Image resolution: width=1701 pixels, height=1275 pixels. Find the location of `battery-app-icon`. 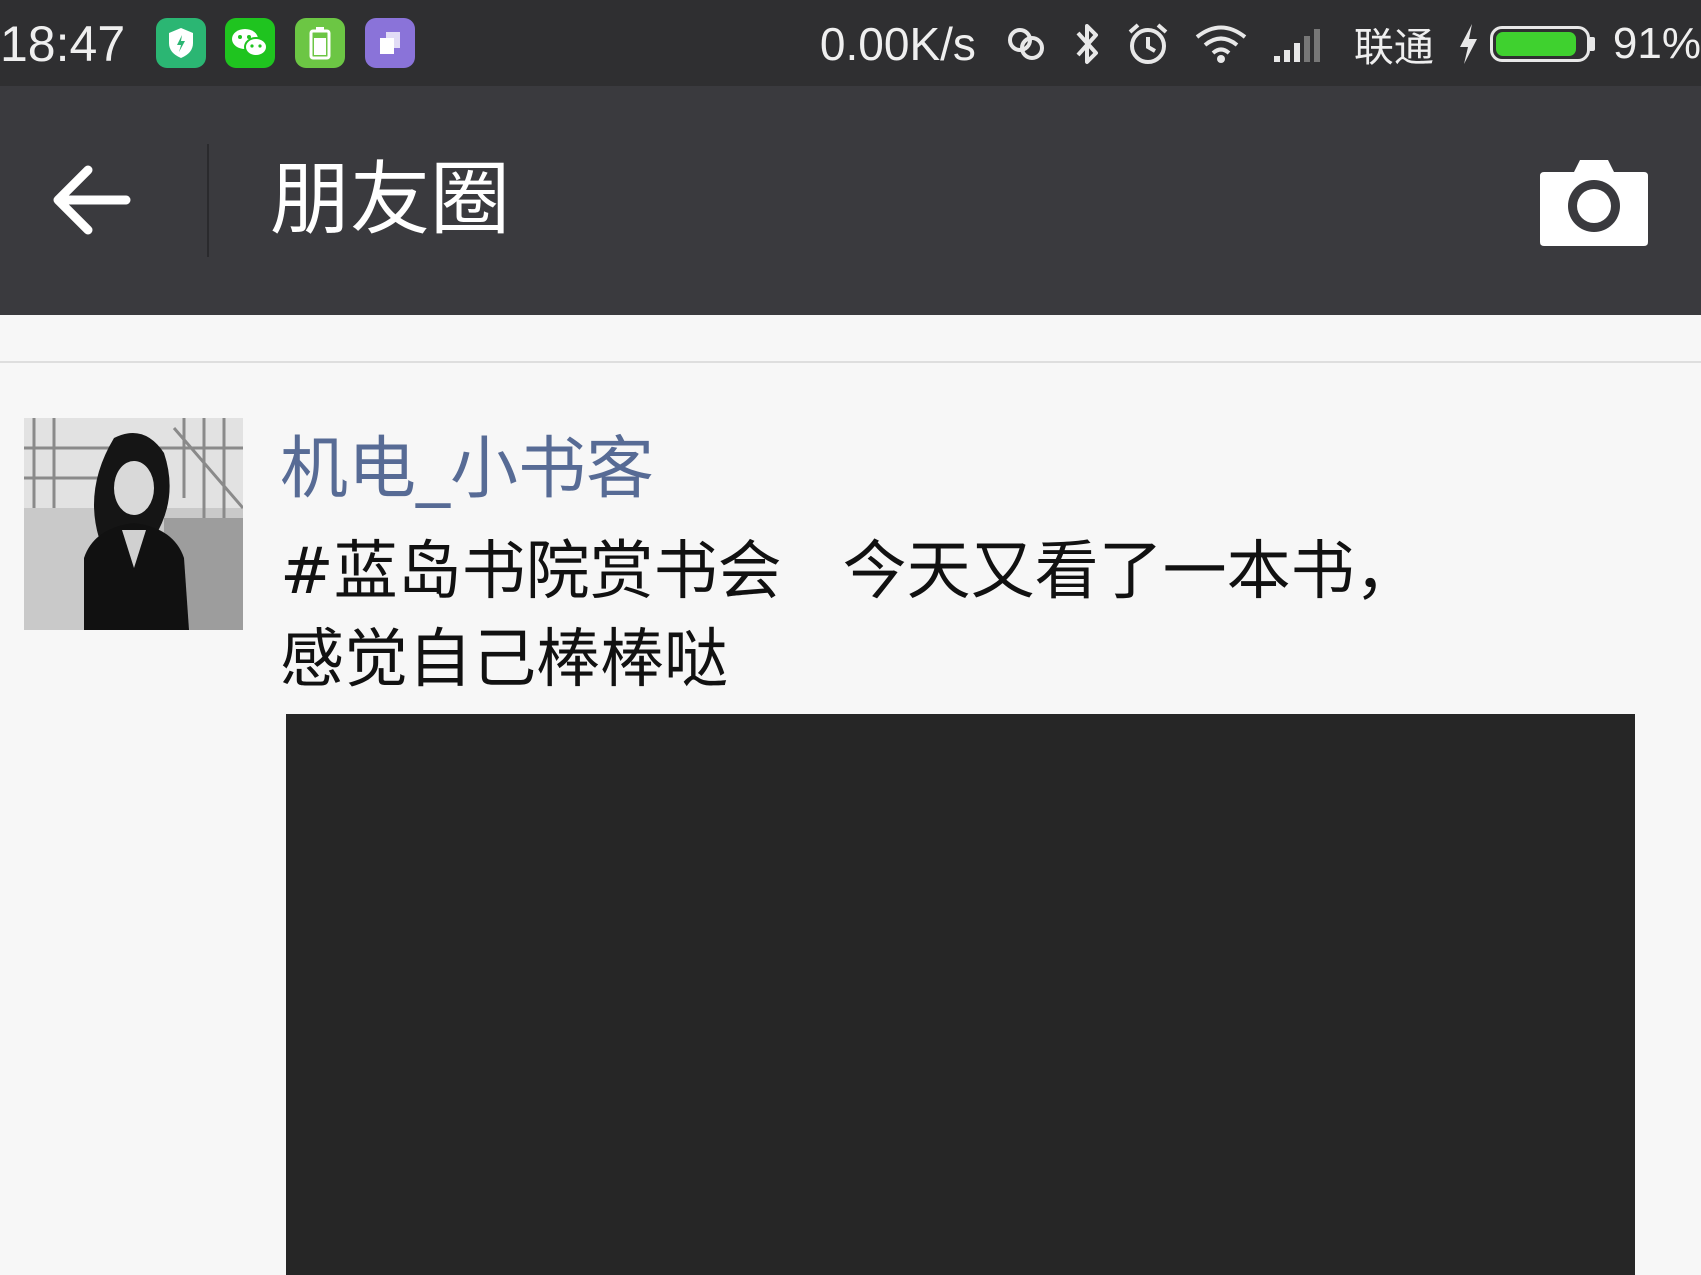

battery-app-icon is located at coordinates (320, 43).